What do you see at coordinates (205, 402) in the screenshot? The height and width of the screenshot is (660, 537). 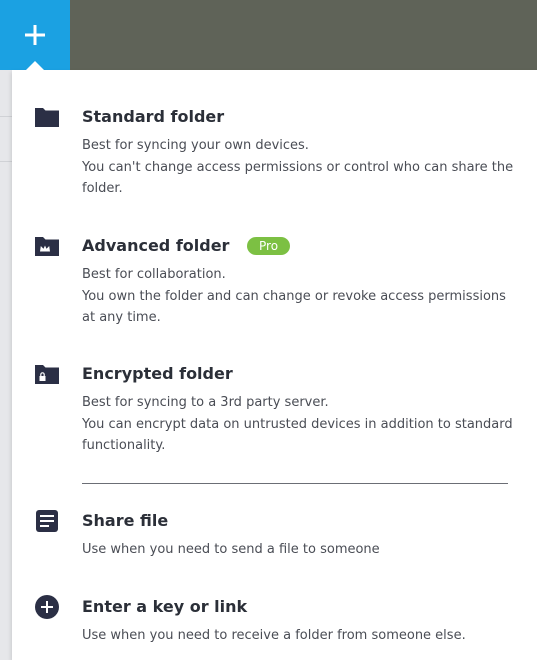 I see `description-line: Best for syncing to a 3rd party server.` at bounding box center [205, 402].